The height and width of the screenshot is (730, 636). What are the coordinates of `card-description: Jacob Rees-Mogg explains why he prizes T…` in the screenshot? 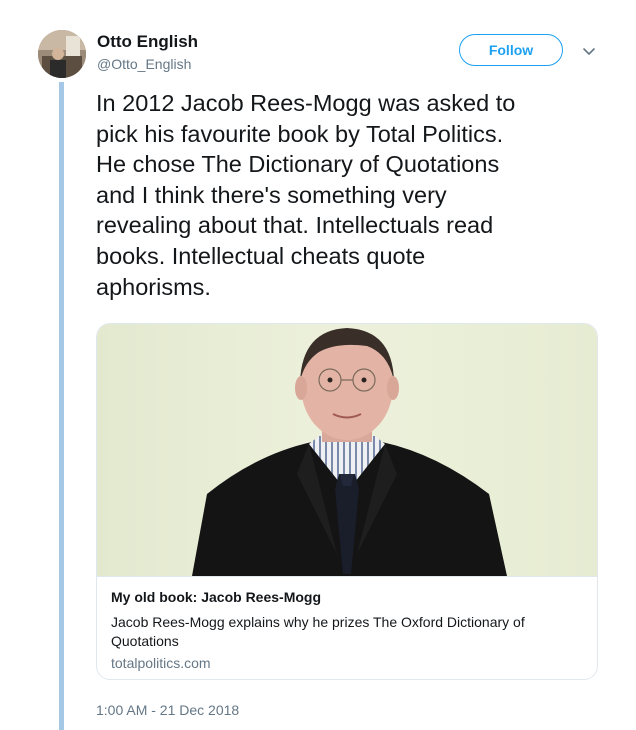 It's located at (318, 631).